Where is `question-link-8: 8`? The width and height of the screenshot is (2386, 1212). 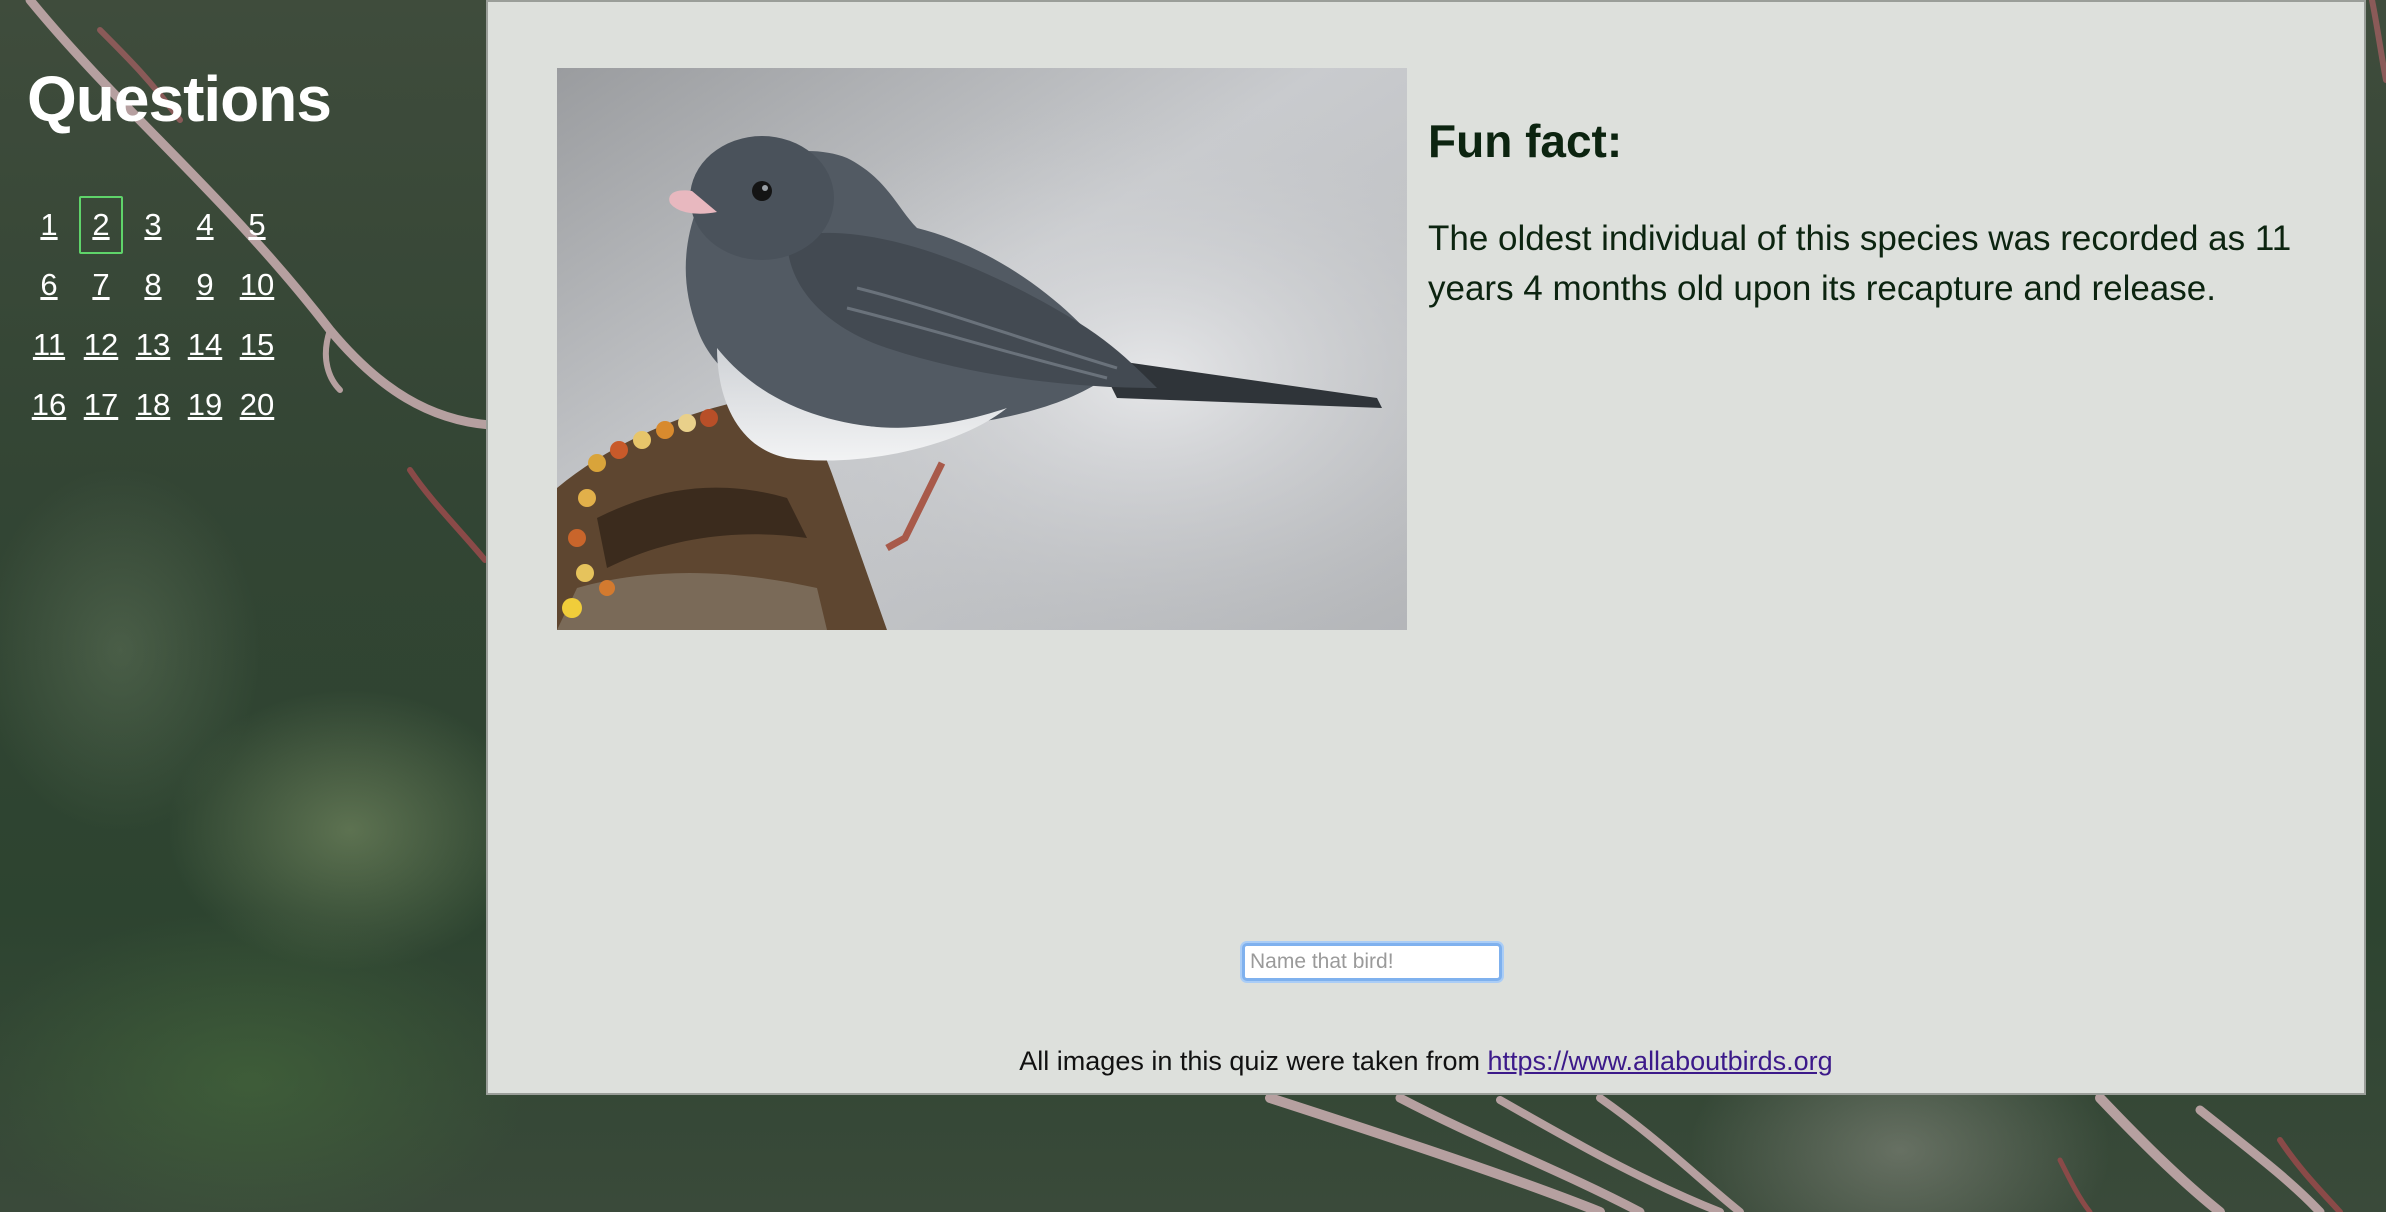
question-link-8: 8 is located at coordinates (153, 285).